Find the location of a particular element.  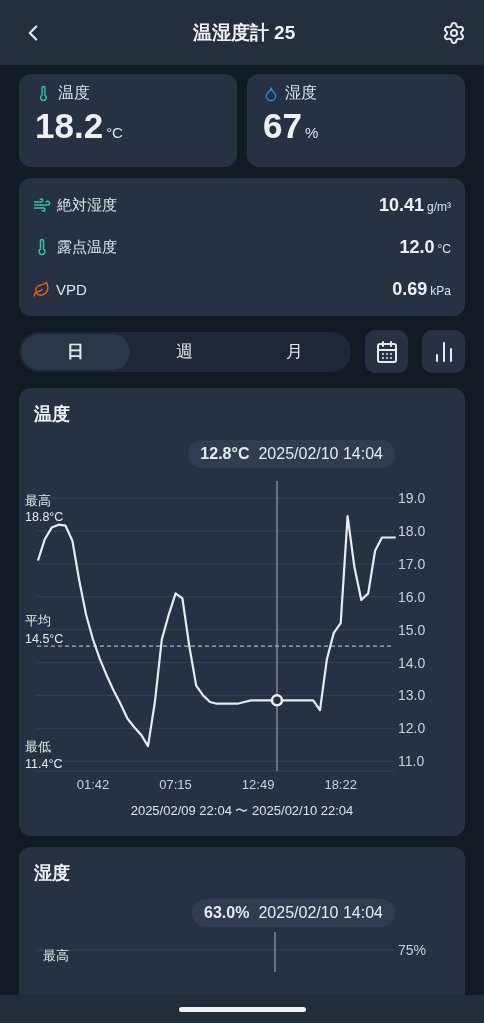

detail-value: 0.69 is located at coordinates (410, 289).